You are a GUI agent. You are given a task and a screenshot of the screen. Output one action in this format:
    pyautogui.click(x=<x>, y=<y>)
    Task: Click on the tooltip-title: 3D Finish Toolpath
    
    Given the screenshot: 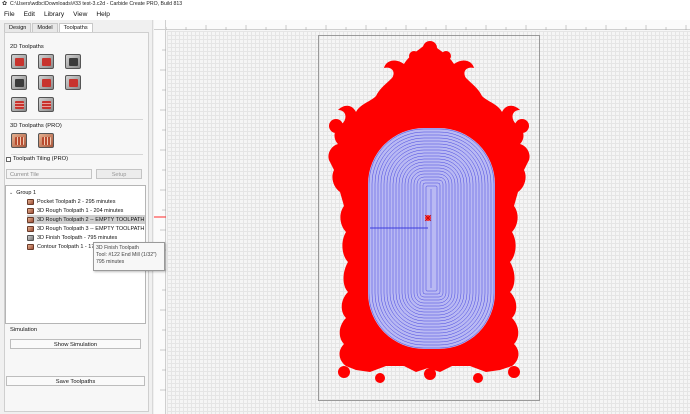 What is the action you would take?
    pyautogui.click(x=117, y=248)
    